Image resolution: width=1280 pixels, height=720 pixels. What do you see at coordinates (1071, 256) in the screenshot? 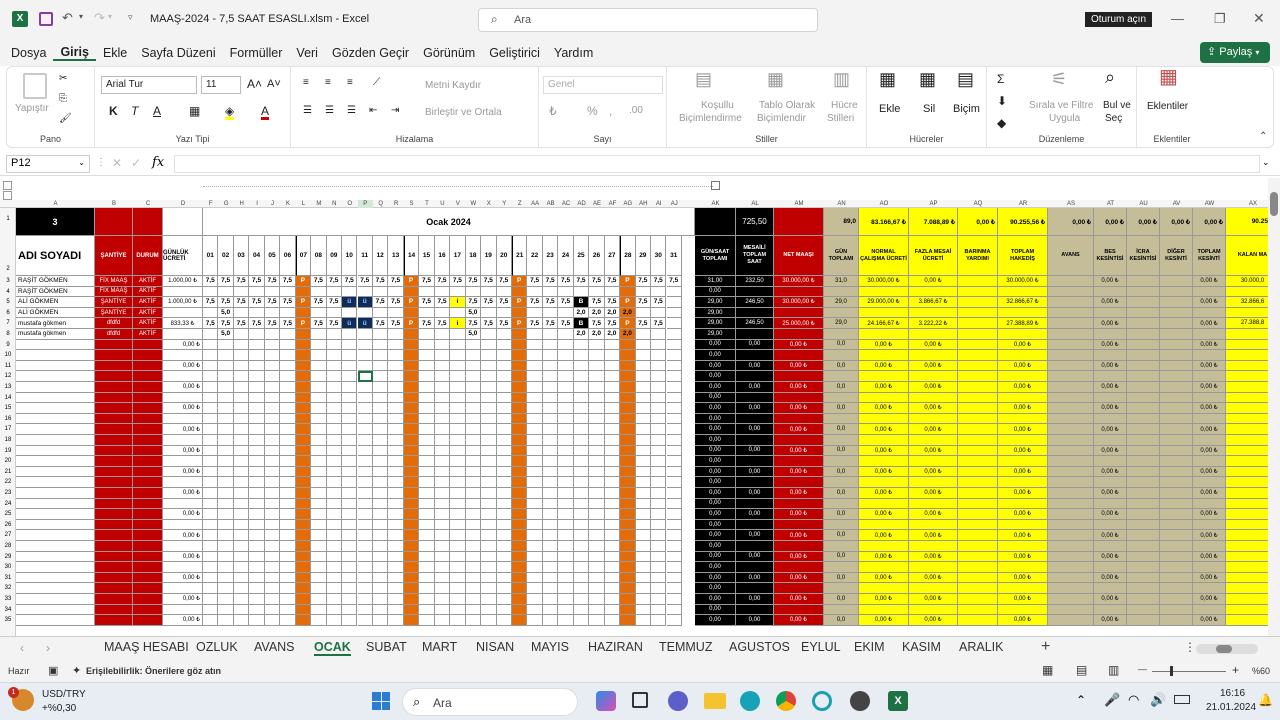
I see `column-title: AVANS` at bounding box center [1071, 256].